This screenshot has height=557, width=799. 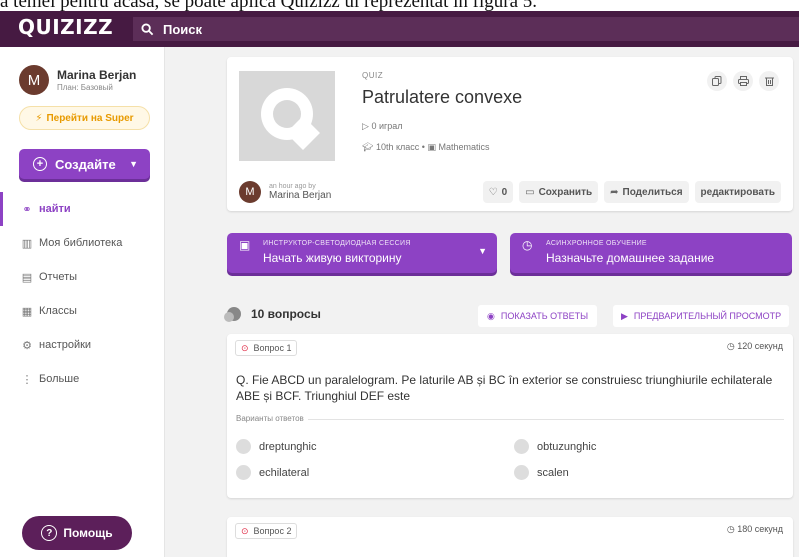 I want to click on answer-option-label: scalen, so click(x=553, y=472).